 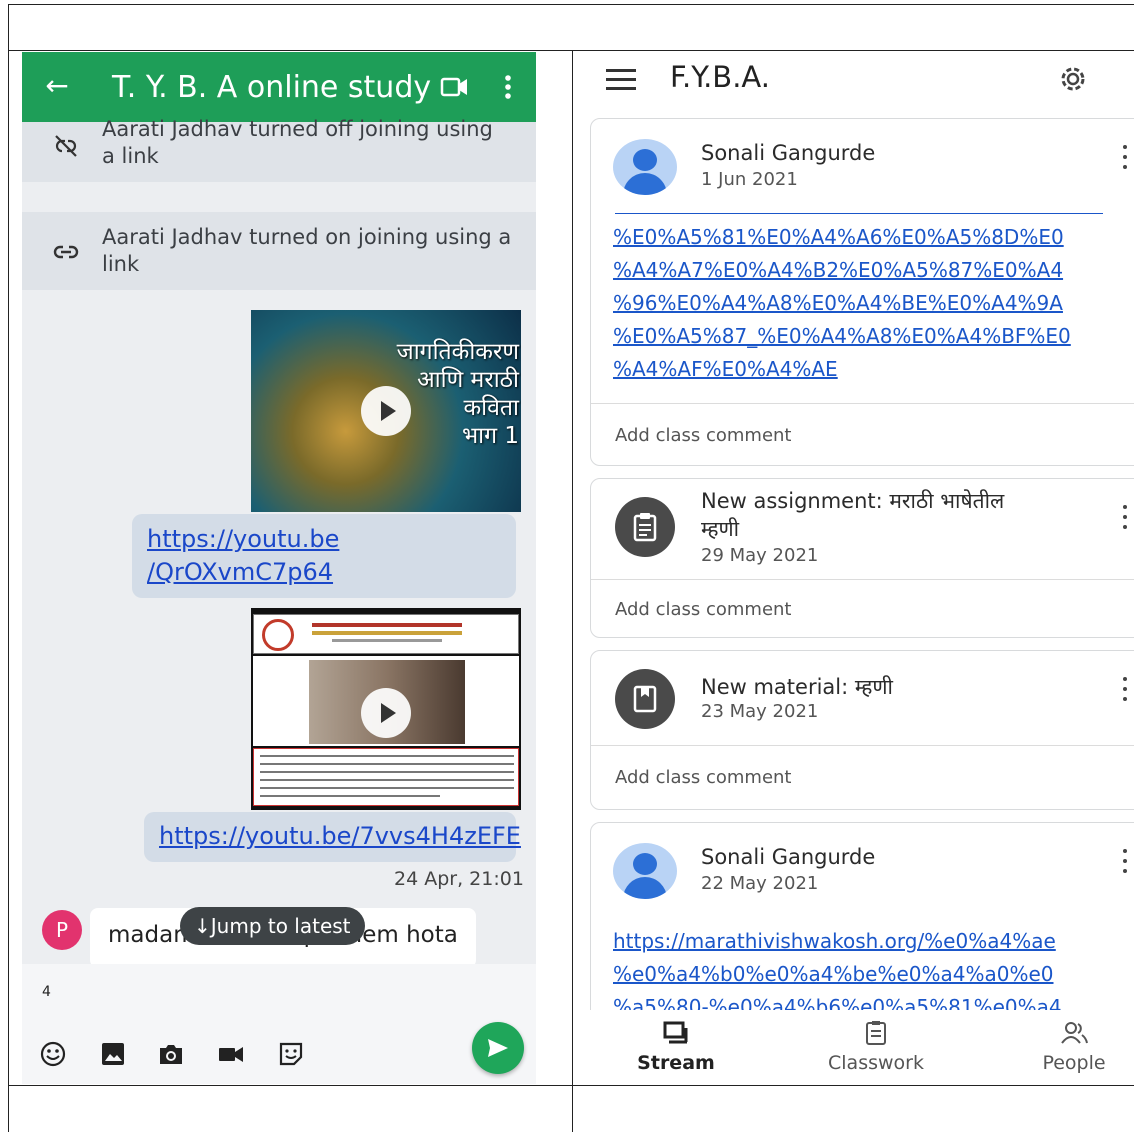 What do you see at coordinates (876, 1033) in the screenshot?
I see `classwork-icon` at bounding box center [876, 1033].